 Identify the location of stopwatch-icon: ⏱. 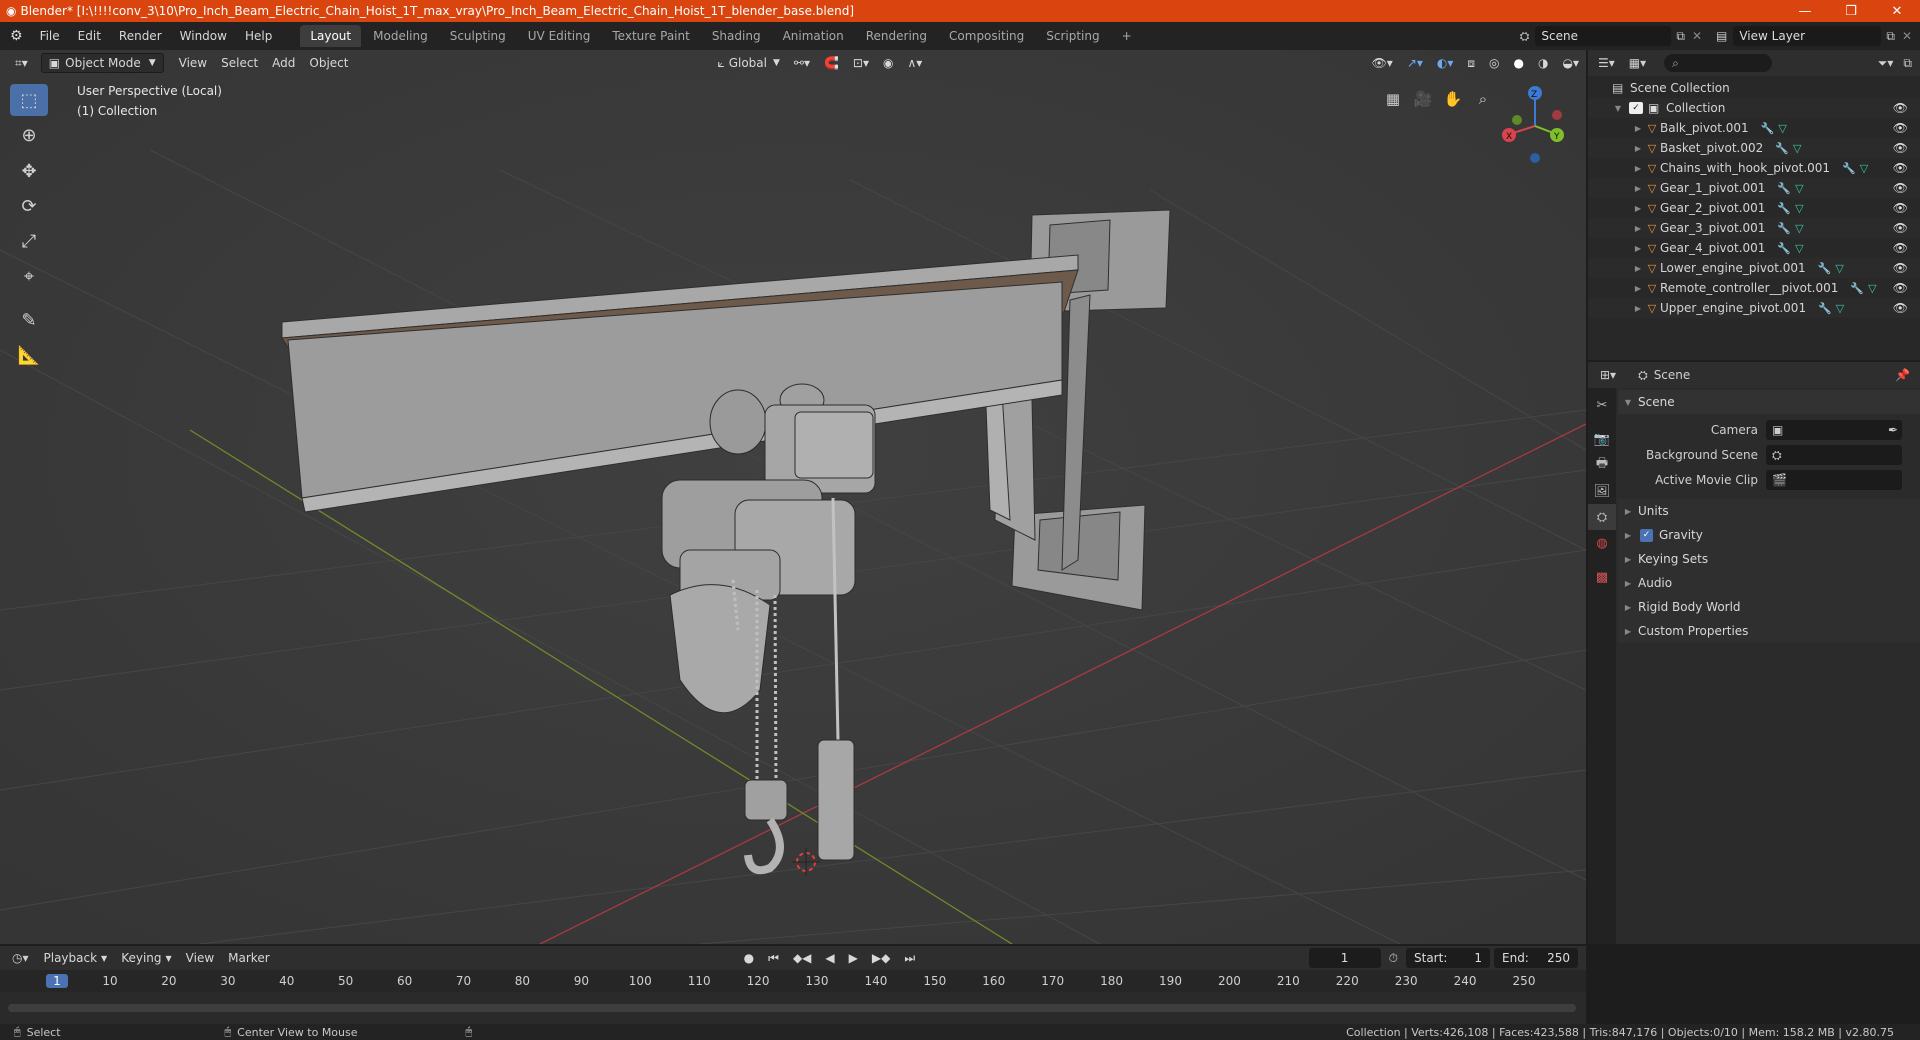
(1393, 958).